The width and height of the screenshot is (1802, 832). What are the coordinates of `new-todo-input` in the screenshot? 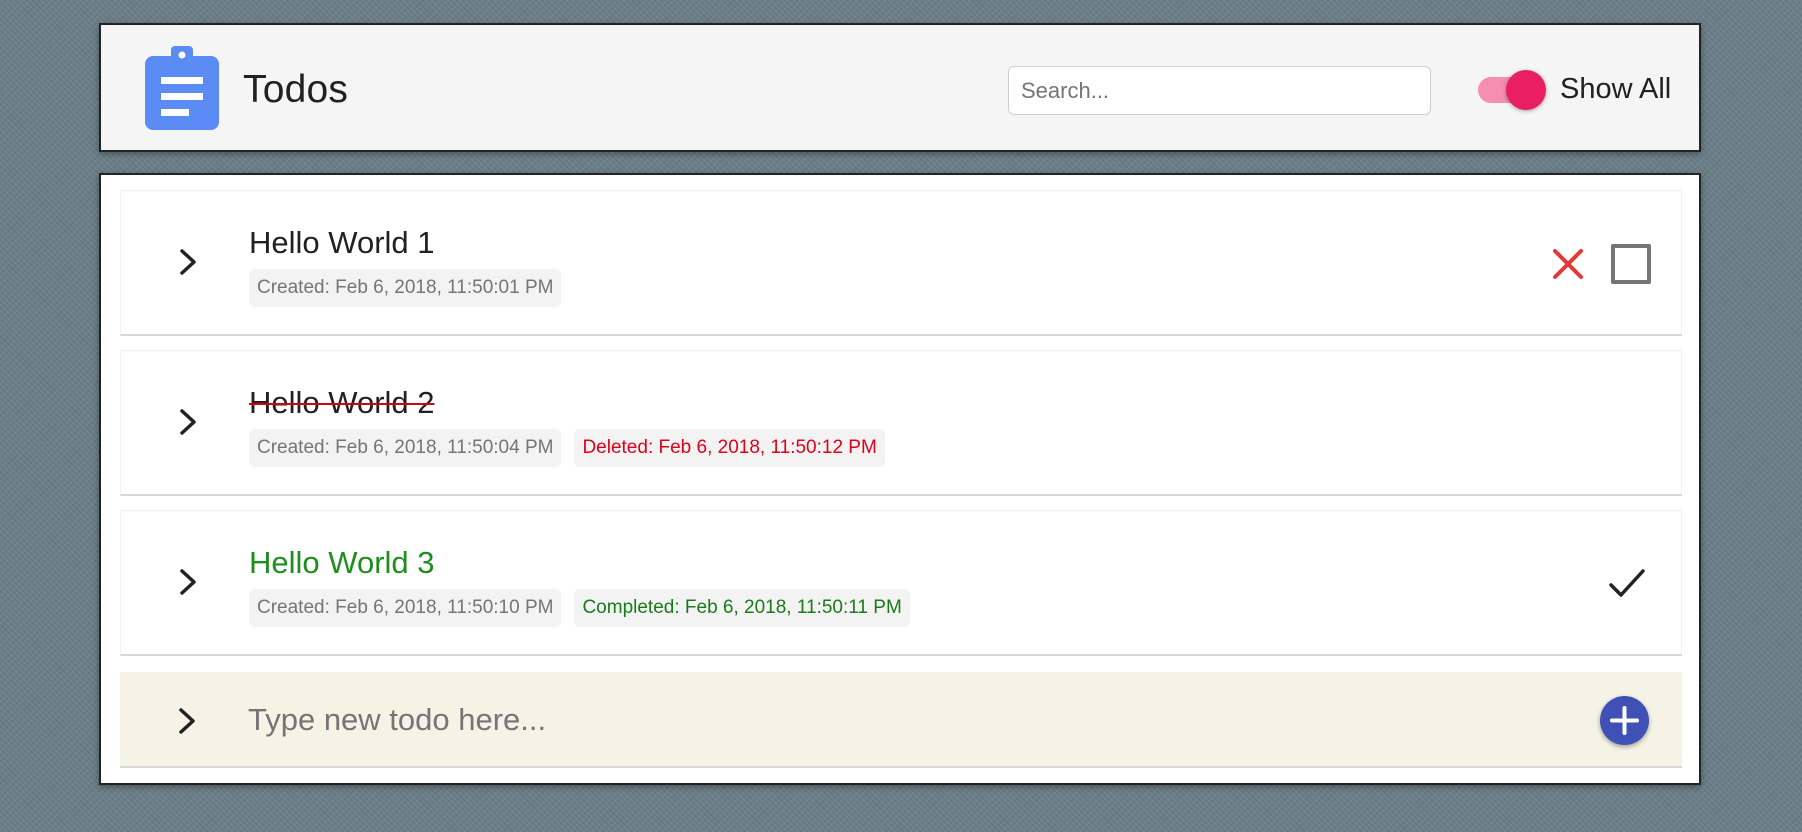 It's located at (823, 720).